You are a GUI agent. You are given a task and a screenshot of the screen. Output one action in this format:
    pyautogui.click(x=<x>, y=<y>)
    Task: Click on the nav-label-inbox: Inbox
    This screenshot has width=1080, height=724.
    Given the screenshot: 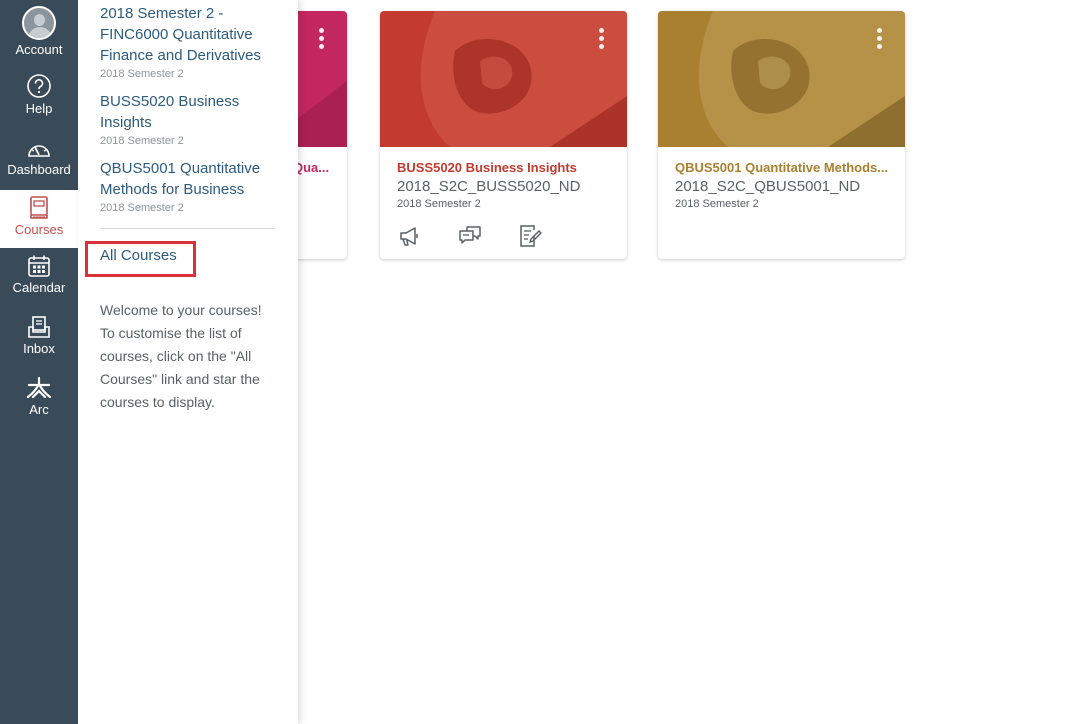 What is the action you would take?
    pyautogui.click(x=39, y=348)
    